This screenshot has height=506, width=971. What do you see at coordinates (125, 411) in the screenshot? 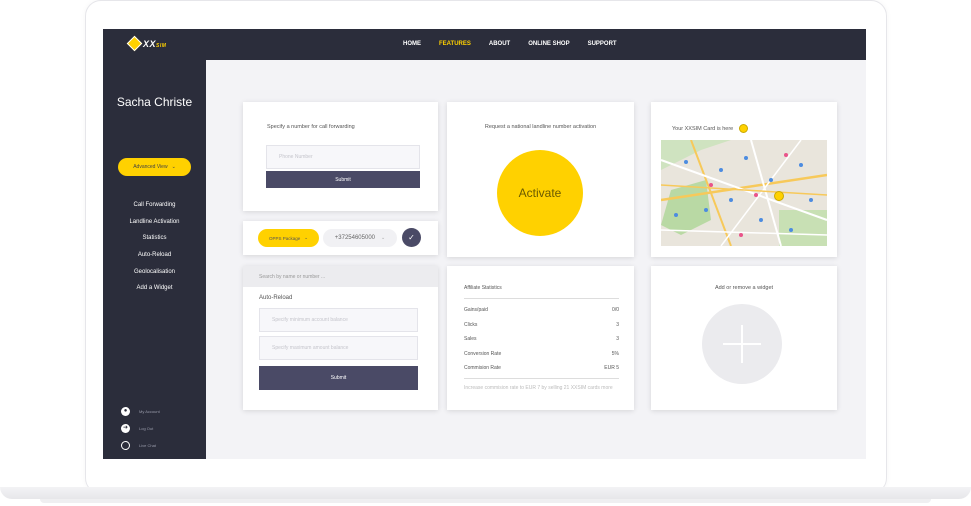
I see `user-icon: ●` at bounding box center [125, 411].